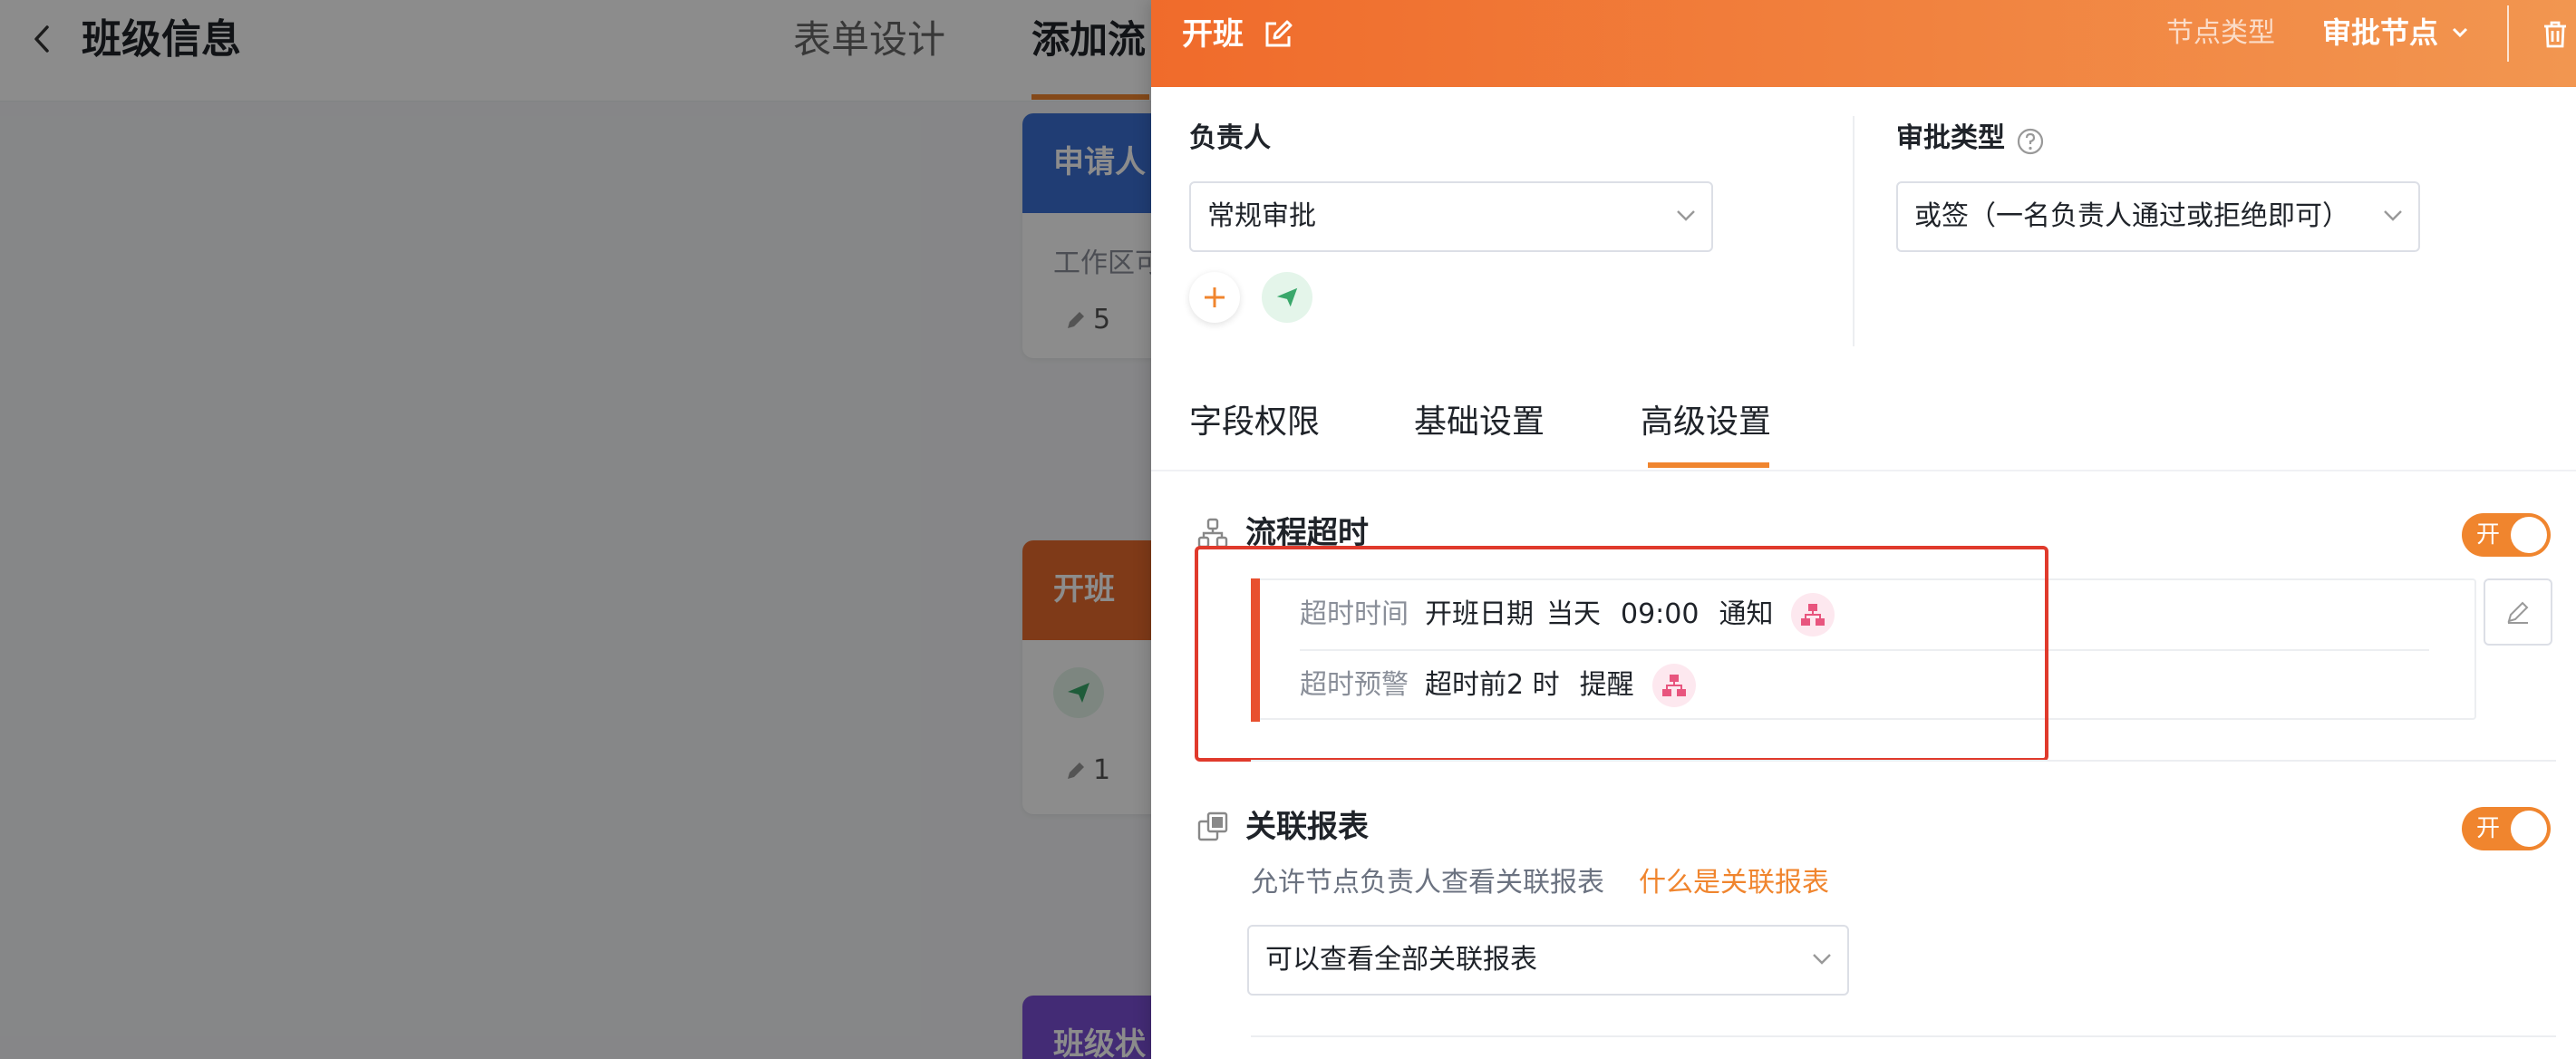  I want to click on node-type-value: 审批节点, so click(2380, 32).